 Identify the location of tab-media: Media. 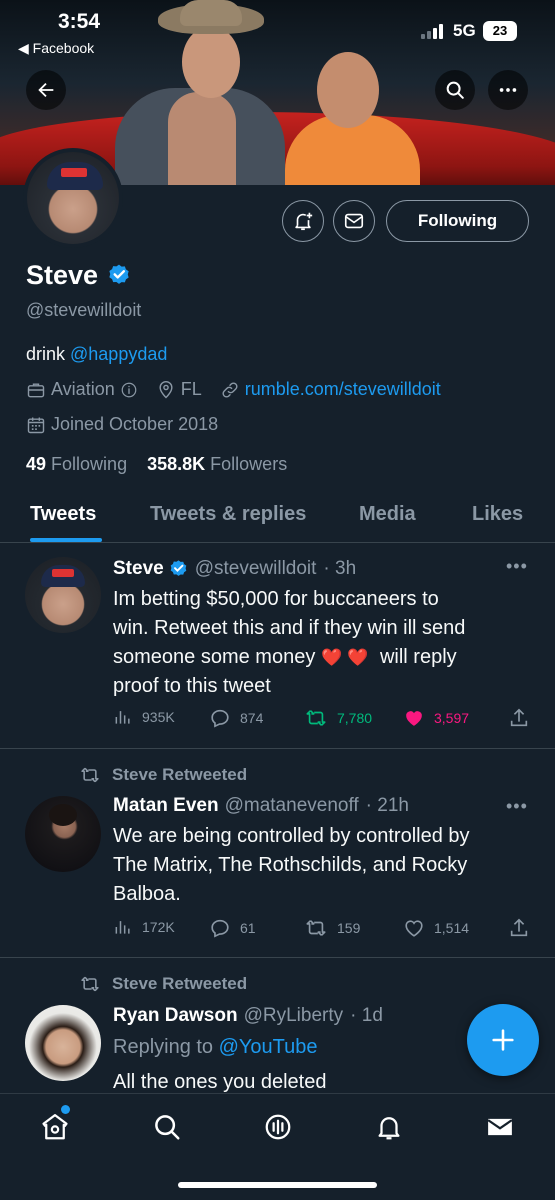
(387, 514).